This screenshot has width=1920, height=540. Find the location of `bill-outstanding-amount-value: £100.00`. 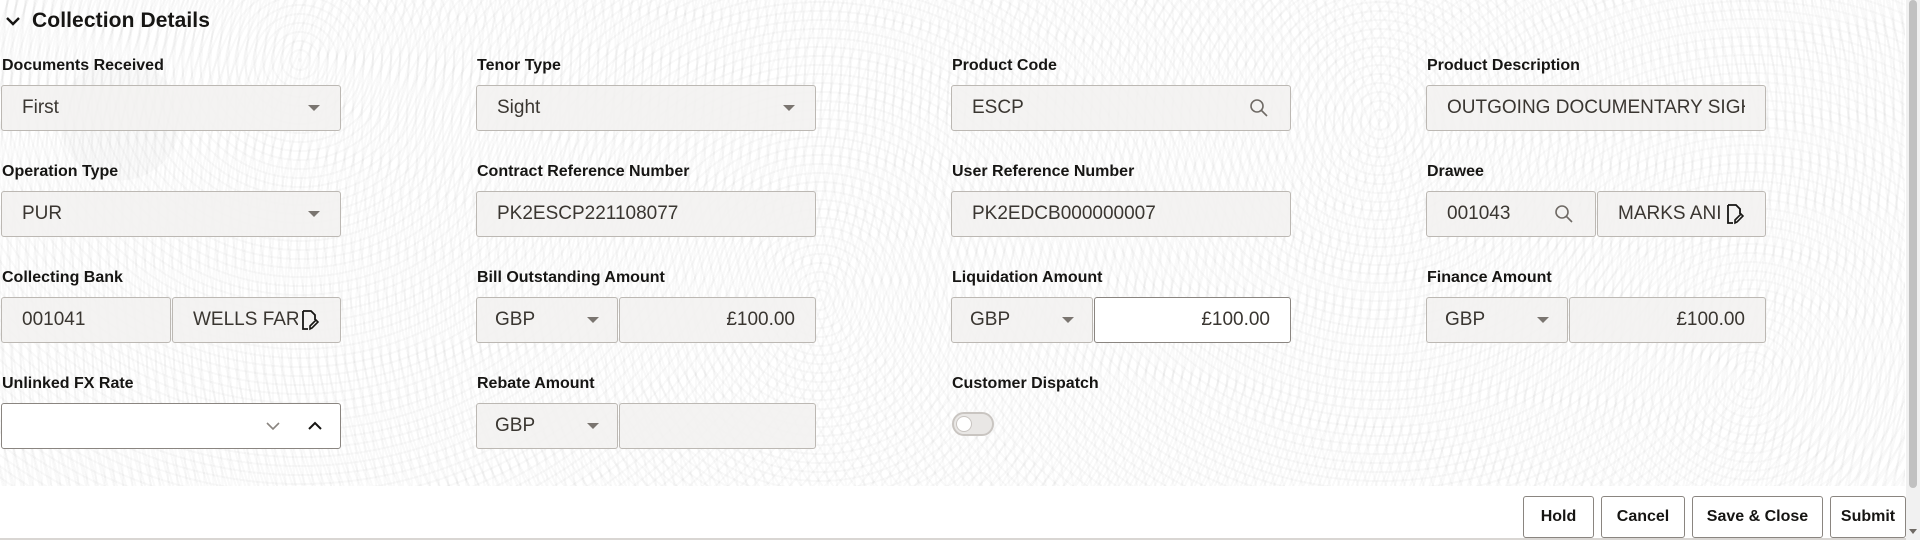

bill-outstanding-amount-value: £100.00 is located at coordinates (760, 319).